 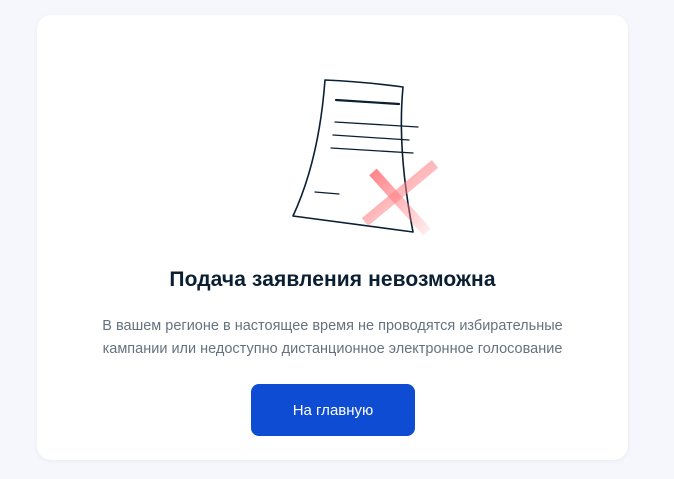 I want to click on go-home-button: На главную, so click(x=333, y=410).